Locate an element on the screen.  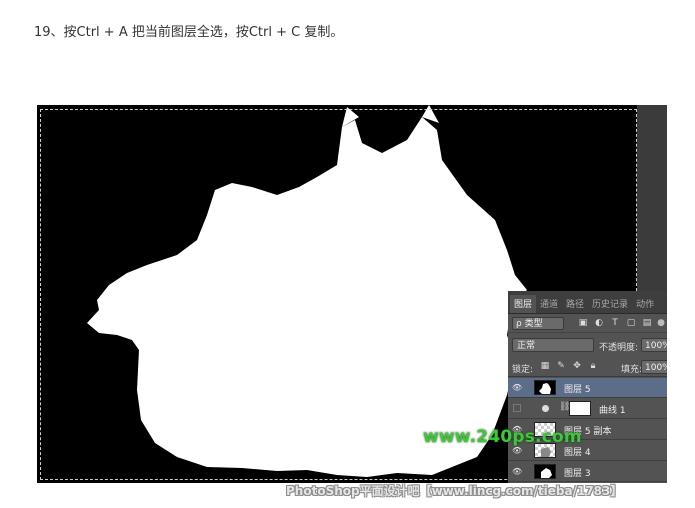
instruction-text: 19、按Ctrl + A 把当前图层全选，按Ctrl + C 复制。 is located at coordinates (189, 32).